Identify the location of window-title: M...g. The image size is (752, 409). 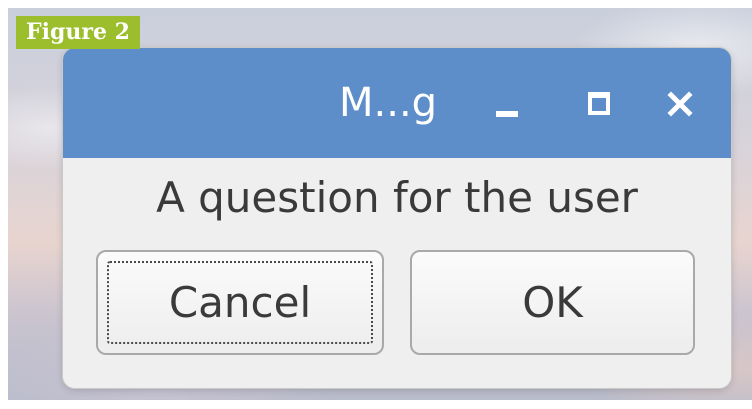
(388, 103).